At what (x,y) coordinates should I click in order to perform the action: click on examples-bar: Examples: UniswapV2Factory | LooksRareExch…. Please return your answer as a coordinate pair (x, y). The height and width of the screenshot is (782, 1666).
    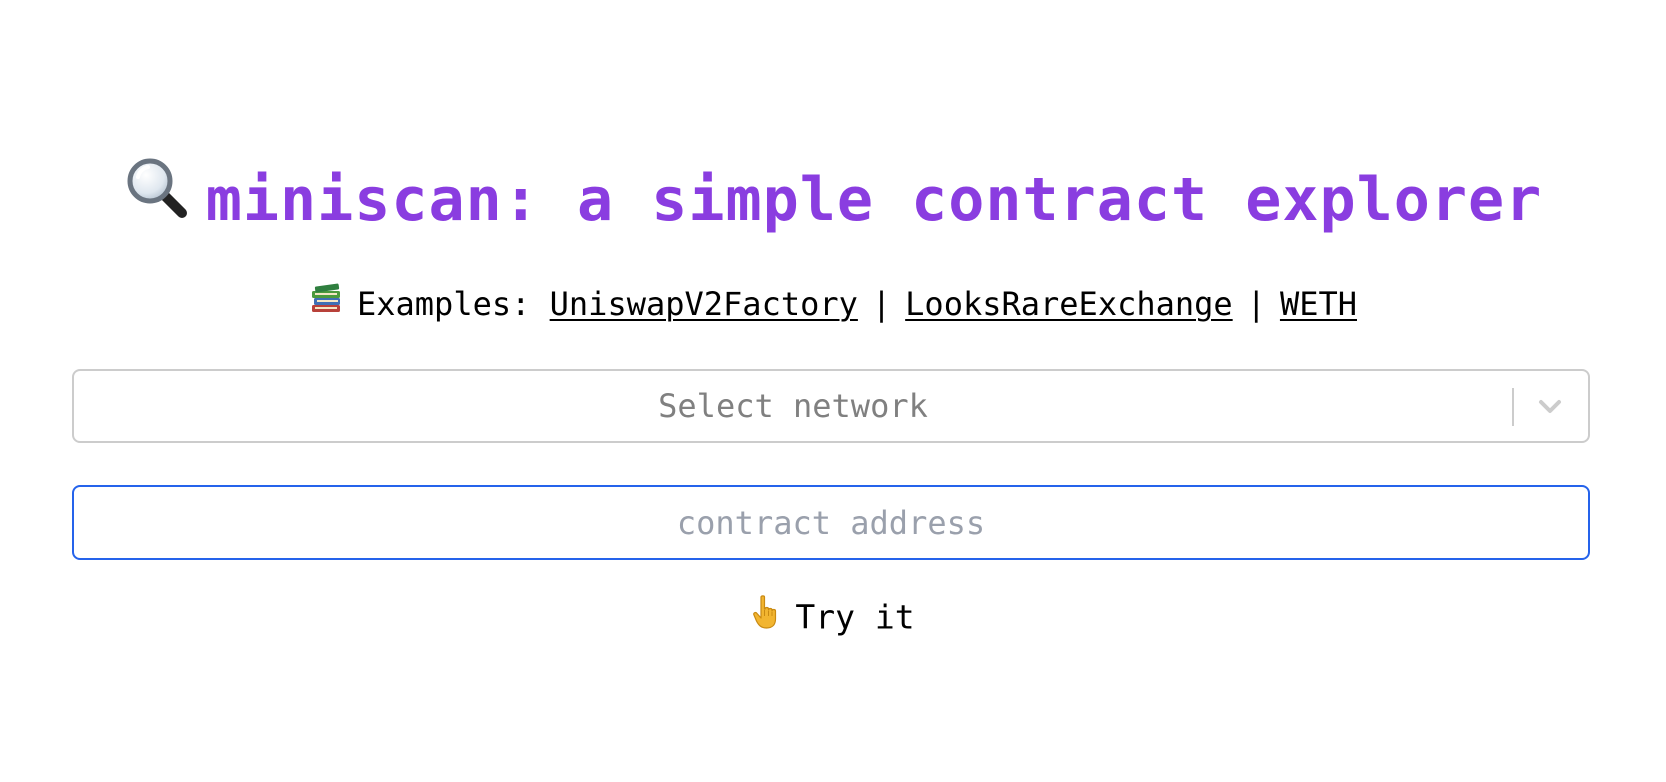
    Looking at the image, I should click on (833, 305).